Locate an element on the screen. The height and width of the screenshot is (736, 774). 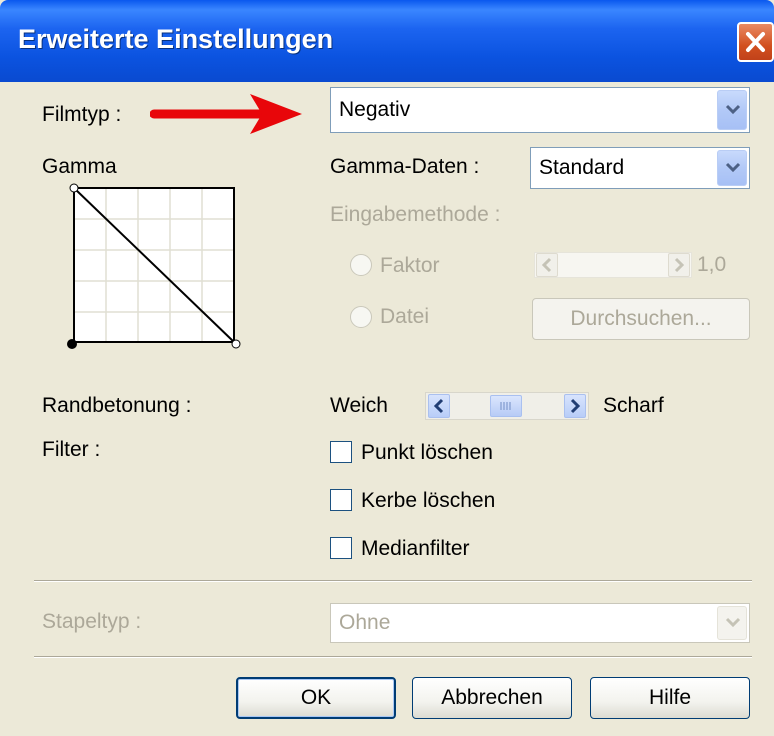
title-bar: Erweiterte Einstellungen is located at coordinates (387, 41).